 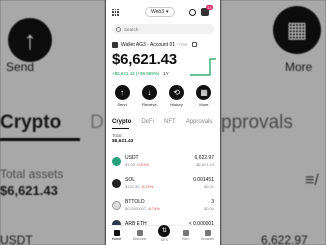 I want to click on asset-change: -0.24%, so click(x=147, y=186).